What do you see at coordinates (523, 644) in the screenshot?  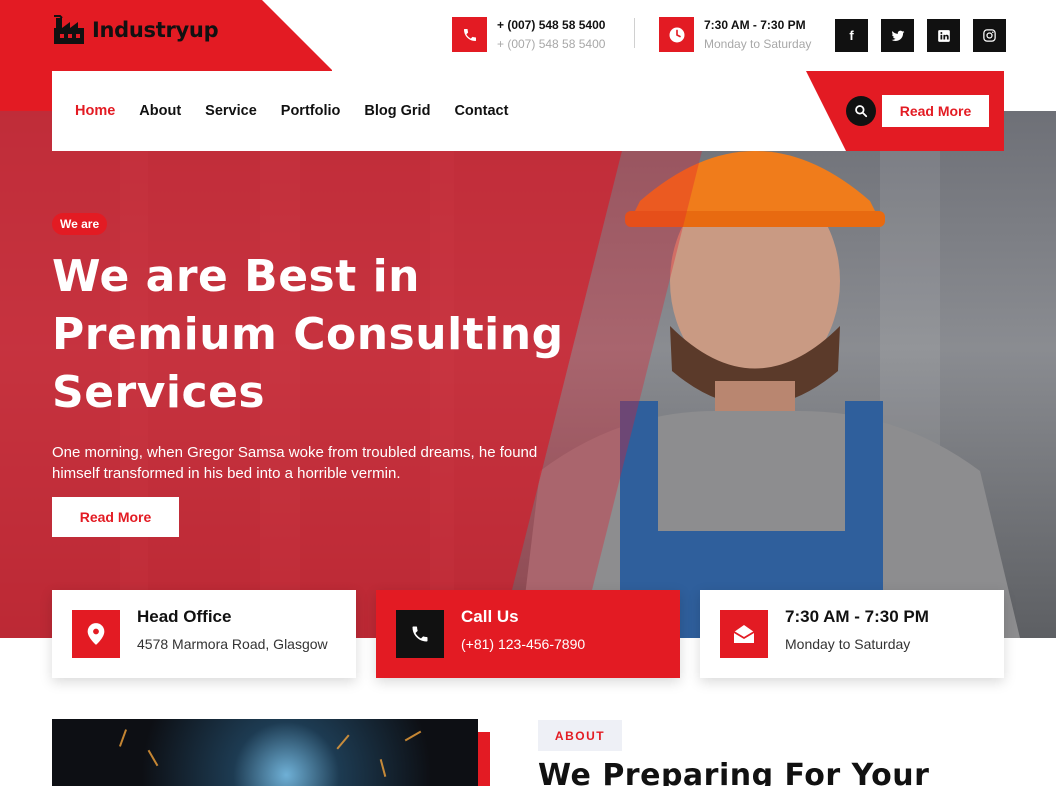 I see `info-card-text: (+81) 123-456-7890` at bounding box center [523, 644].